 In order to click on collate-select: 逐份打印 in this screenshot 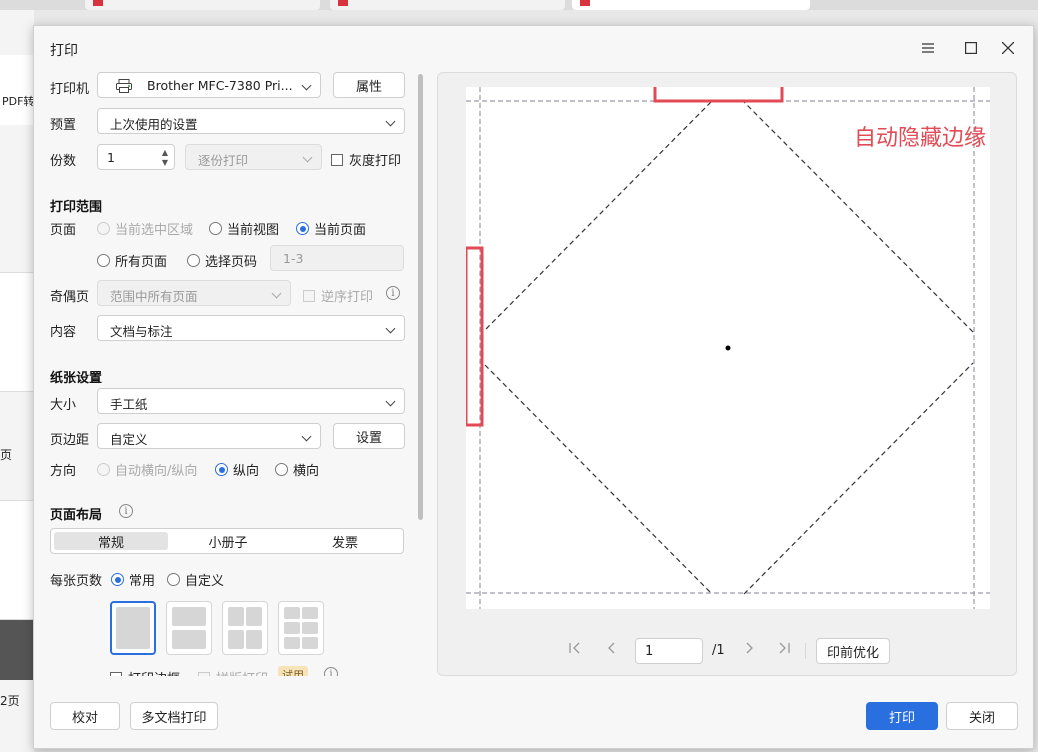, I will do `click(253, 157)`.